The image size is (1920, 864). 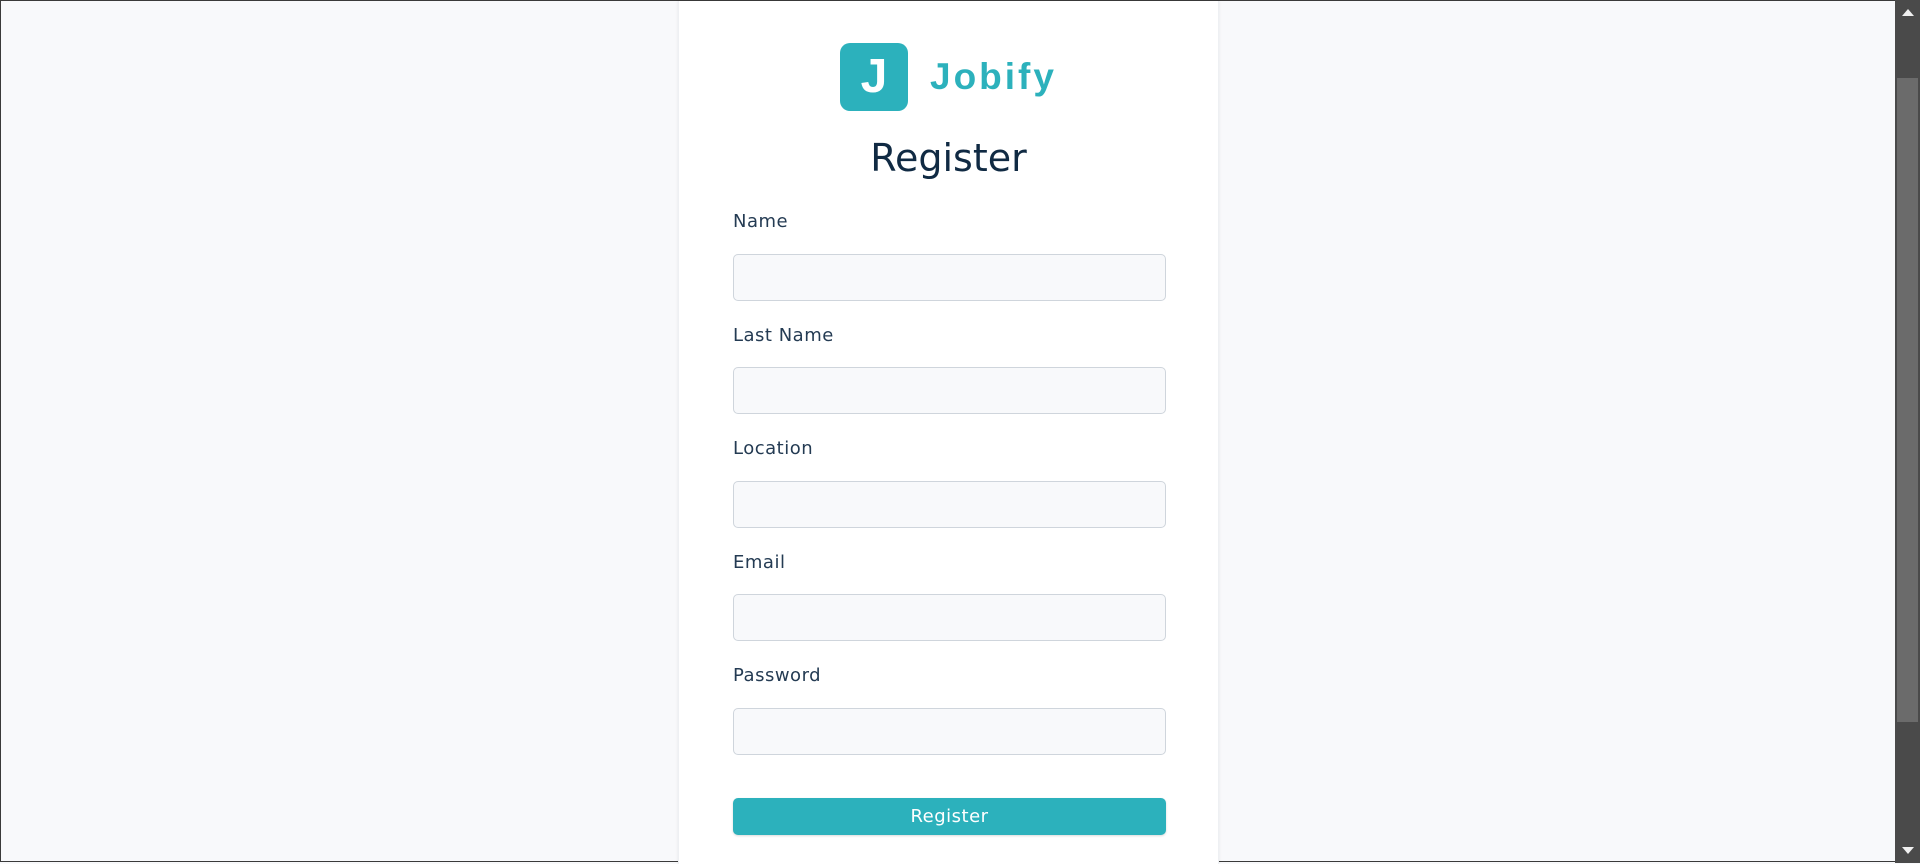 What do you see at coordinates (1908, 850) in the screenshot?
I see `scroll-down-icon` at bounding box center [1908, 850].